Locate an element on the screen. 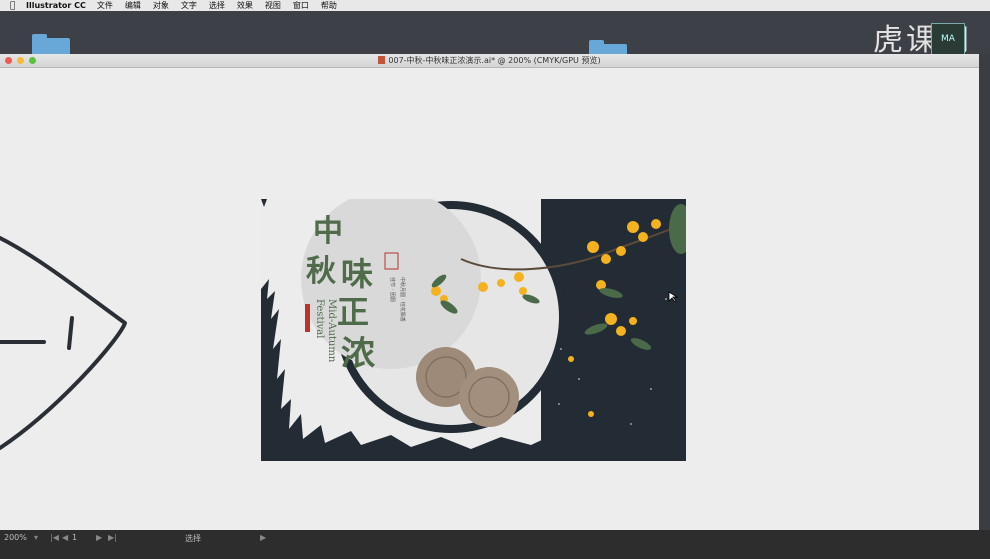 The image size is (990, 559). zoom-button is located at coordinates (32, 60).